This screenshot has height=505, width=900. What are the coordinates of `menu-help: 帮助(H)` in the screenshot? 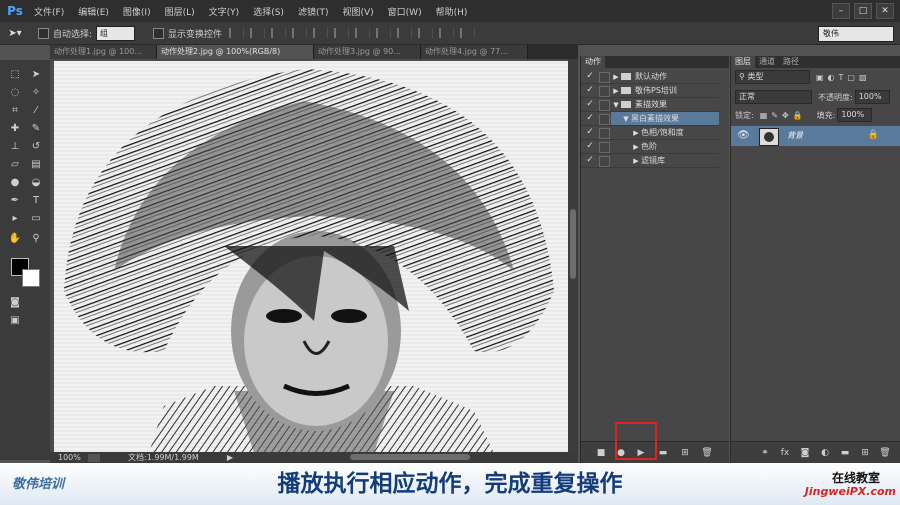 It's located at (452, 11).